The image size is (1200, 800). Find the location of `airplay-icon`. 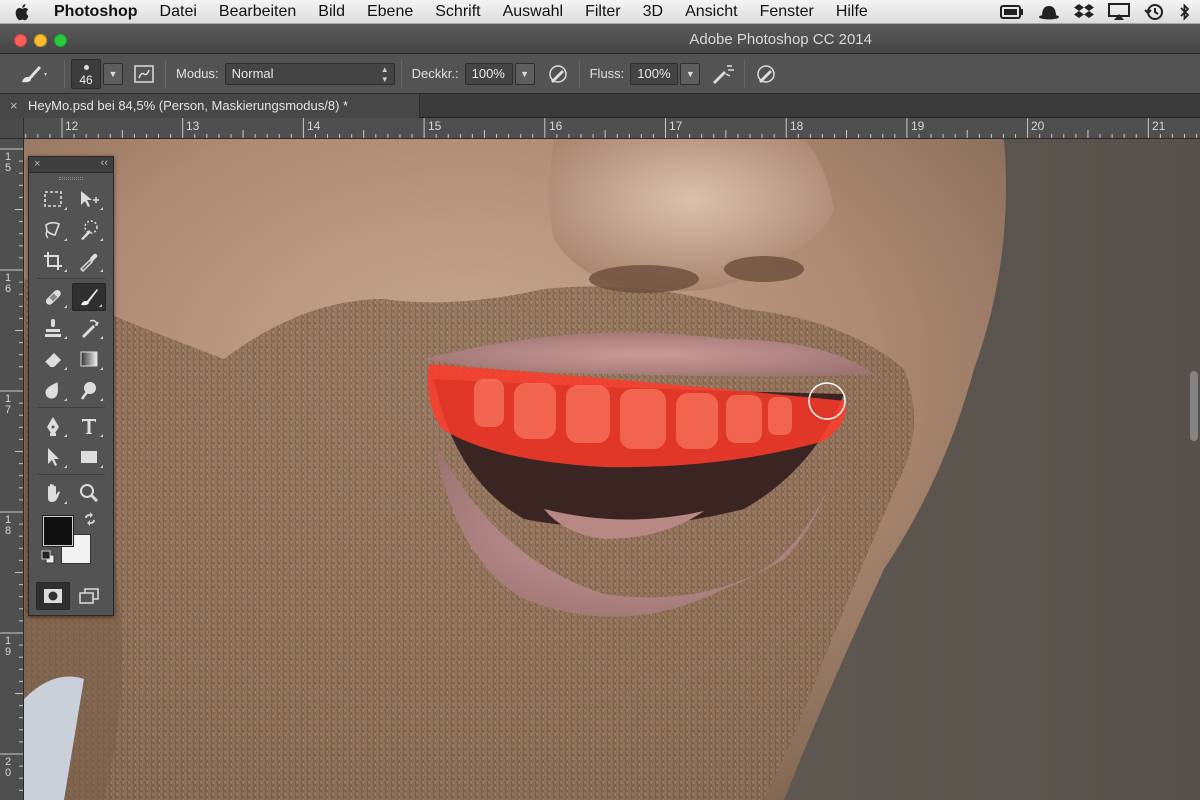

airplay-icon is located at coordinates (1119, 12).